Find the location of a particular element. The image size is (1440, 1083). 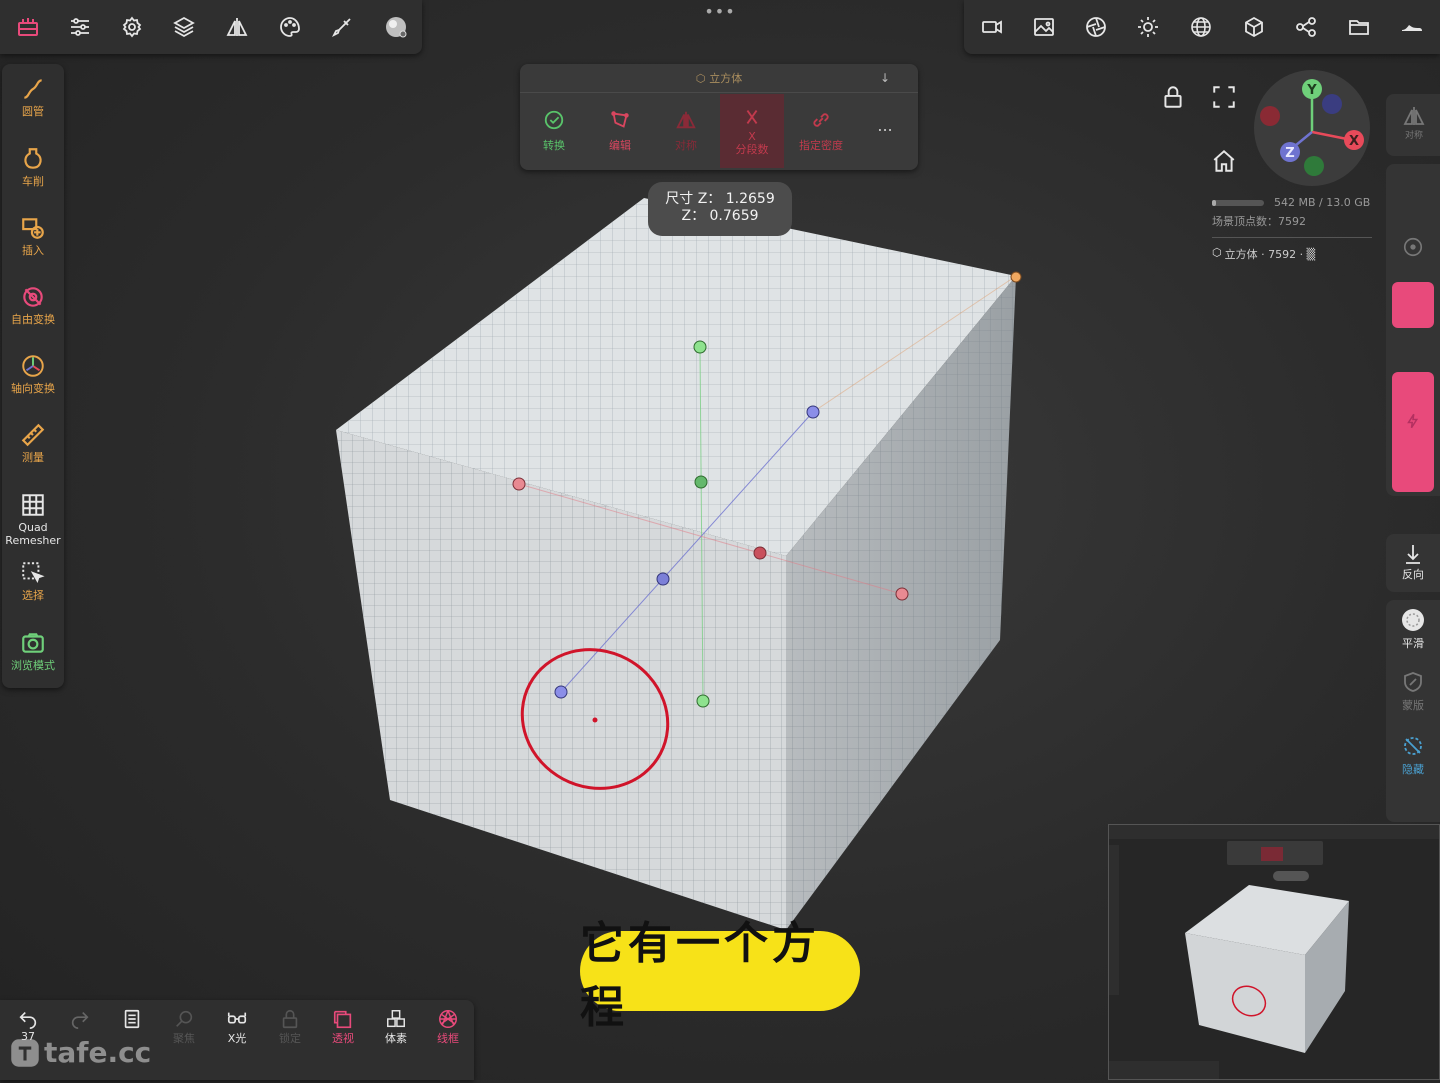

edit-button: 编辑 is located at coordinates (620, 131).